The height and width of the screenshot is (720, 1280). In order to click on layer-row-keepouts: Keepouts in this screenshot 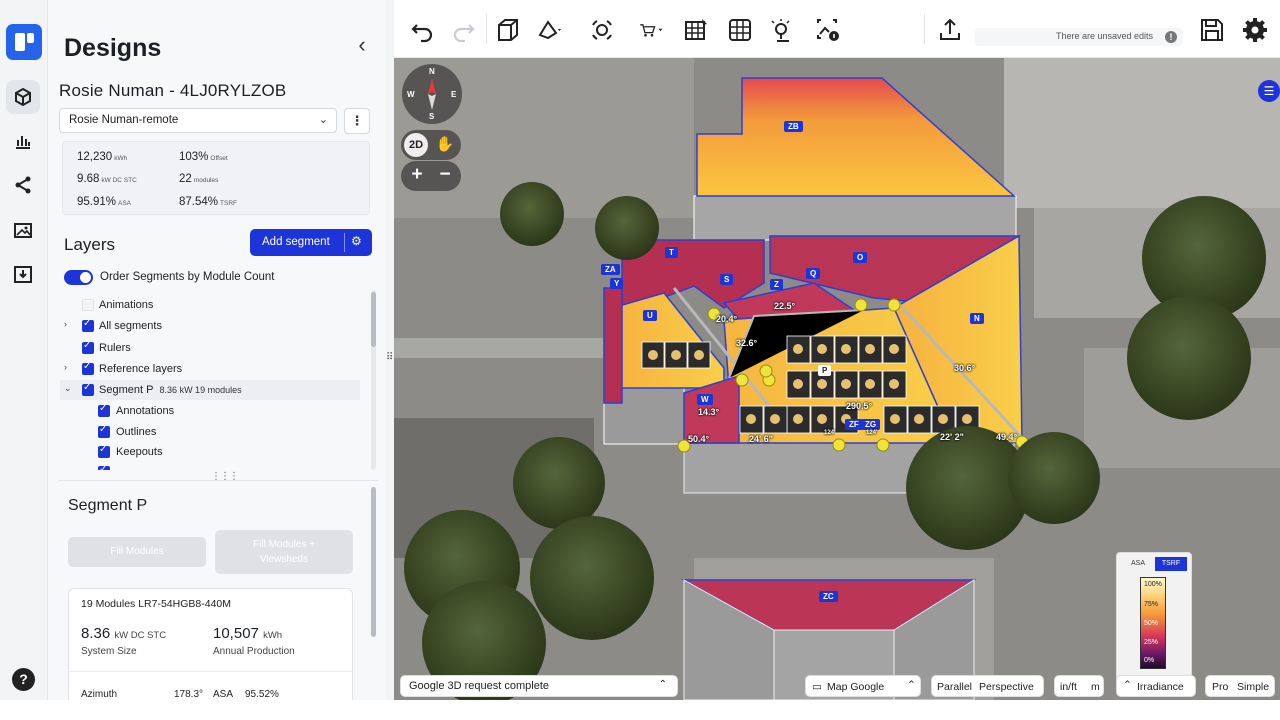, I will do `click(223, 452)`.